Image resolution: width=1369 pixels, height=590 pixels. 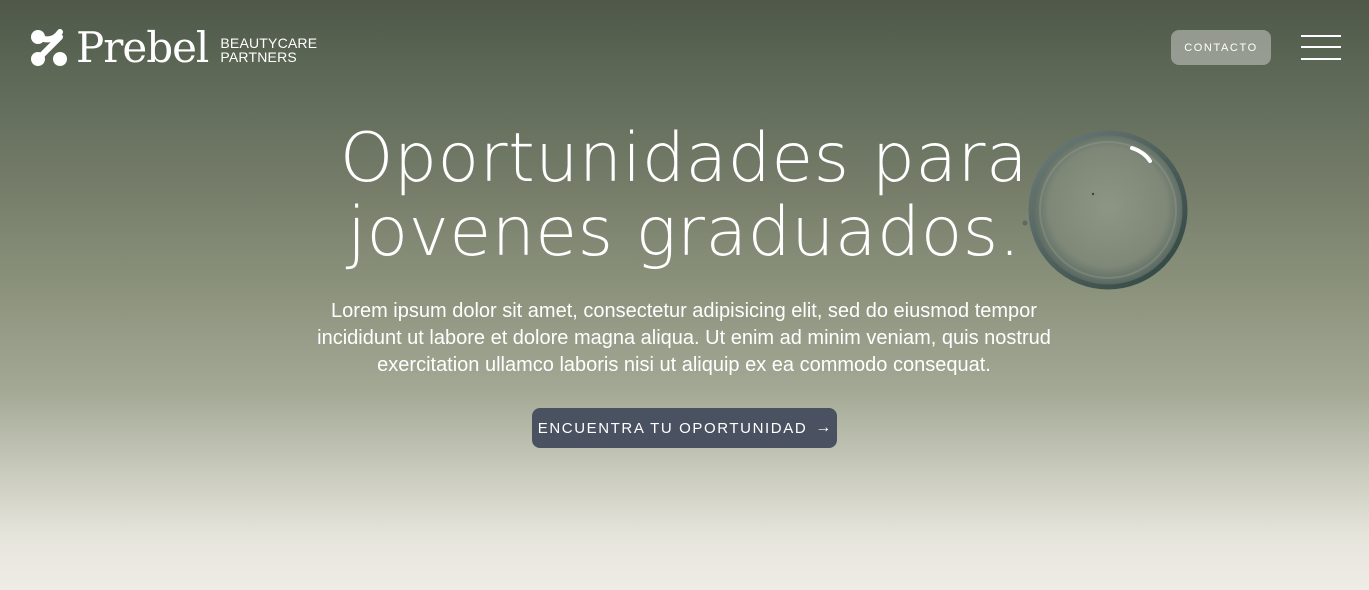 I want to click on arrow-right-icon: →, so click(x=823, y=427).